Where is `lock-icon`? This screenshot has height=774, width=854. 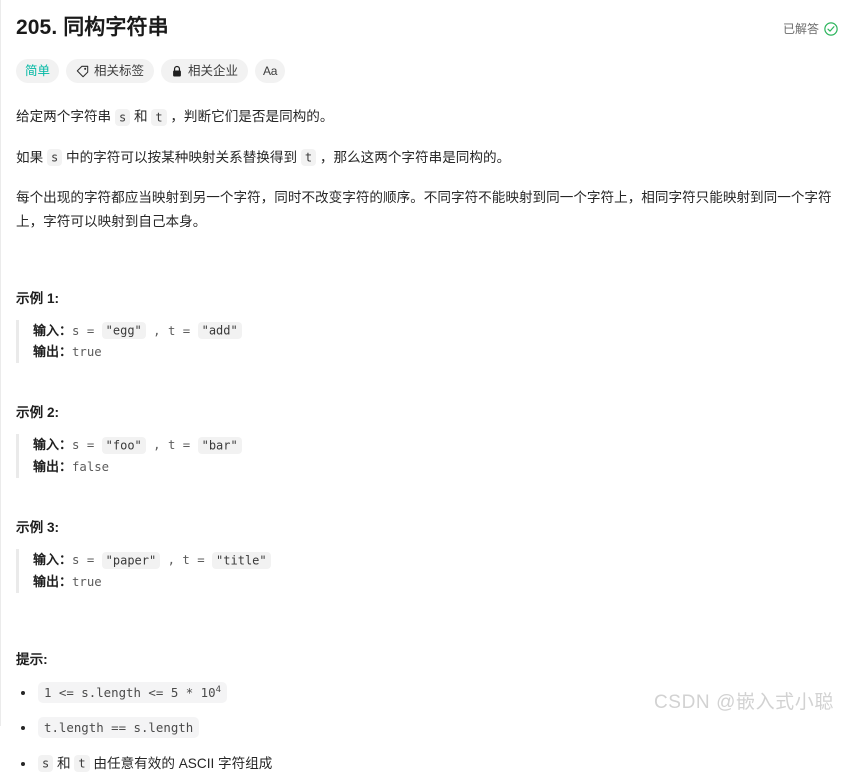
lock-icon is located at coordinates (177, 71).